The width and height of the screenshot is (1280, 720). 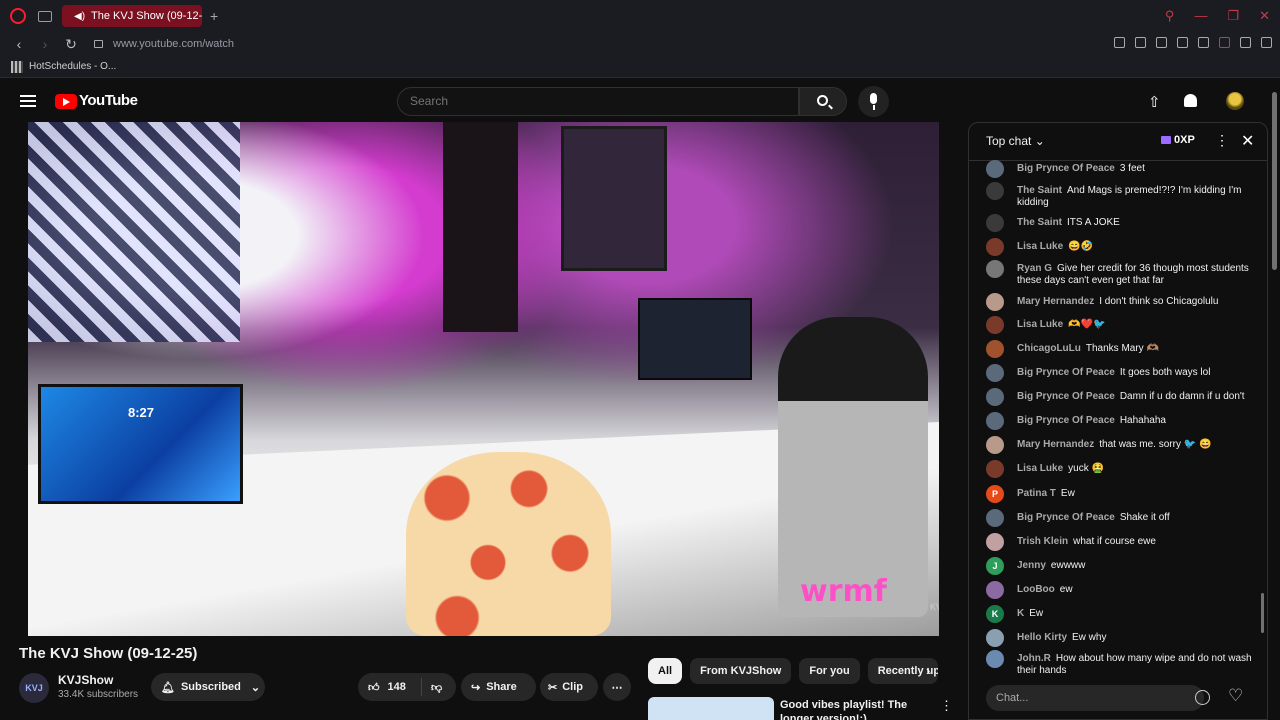 I want to click on page-scrollbar, so click(x=1274, y=181).